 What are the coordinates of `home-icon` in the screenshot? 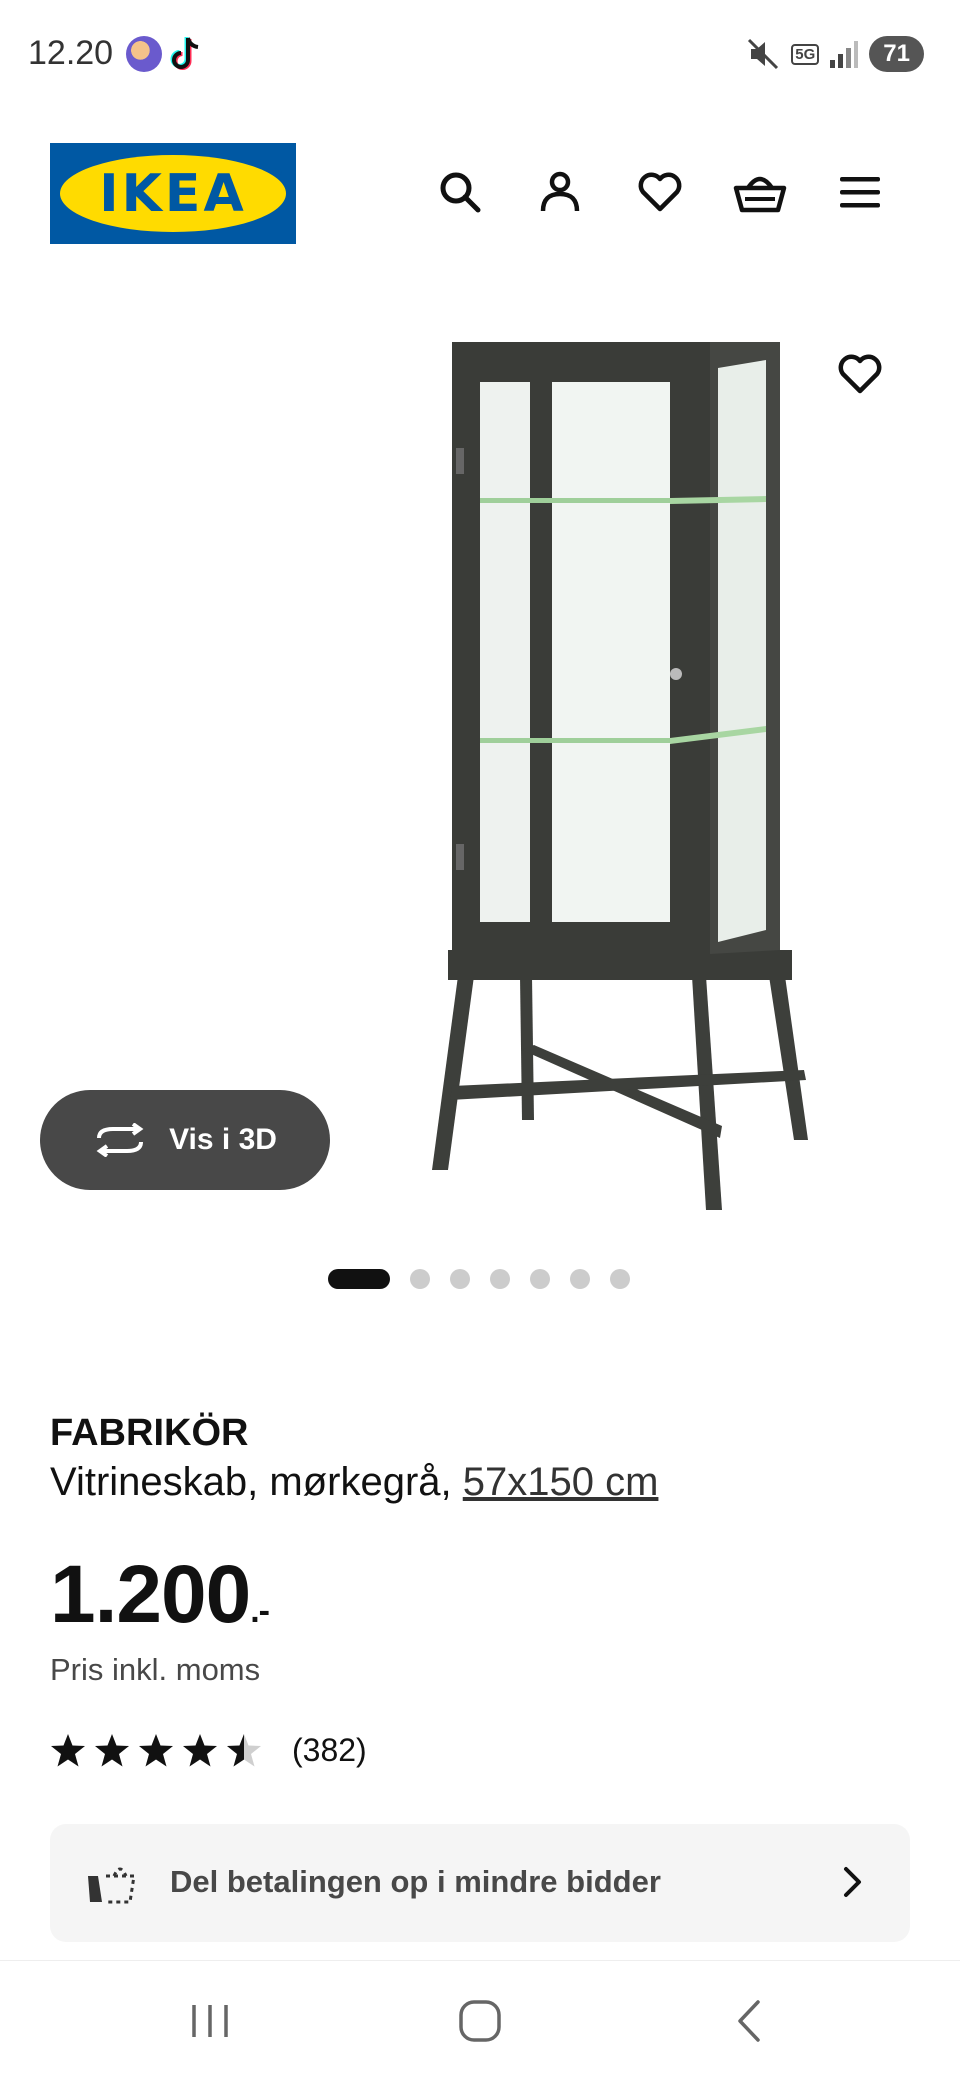 It's located at (480, 2021).